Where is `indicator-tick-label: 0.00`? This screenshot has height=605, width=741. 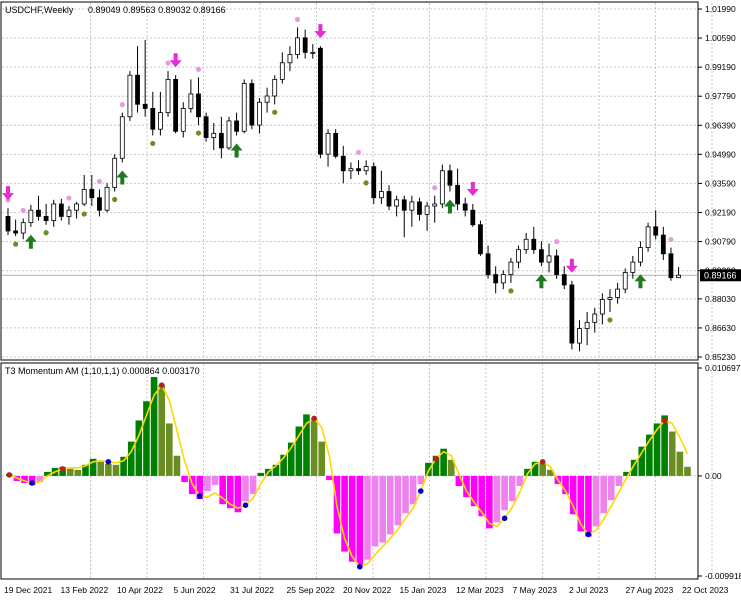 indicator-tick-label: 0.00 is located at coordinates (713, 476).